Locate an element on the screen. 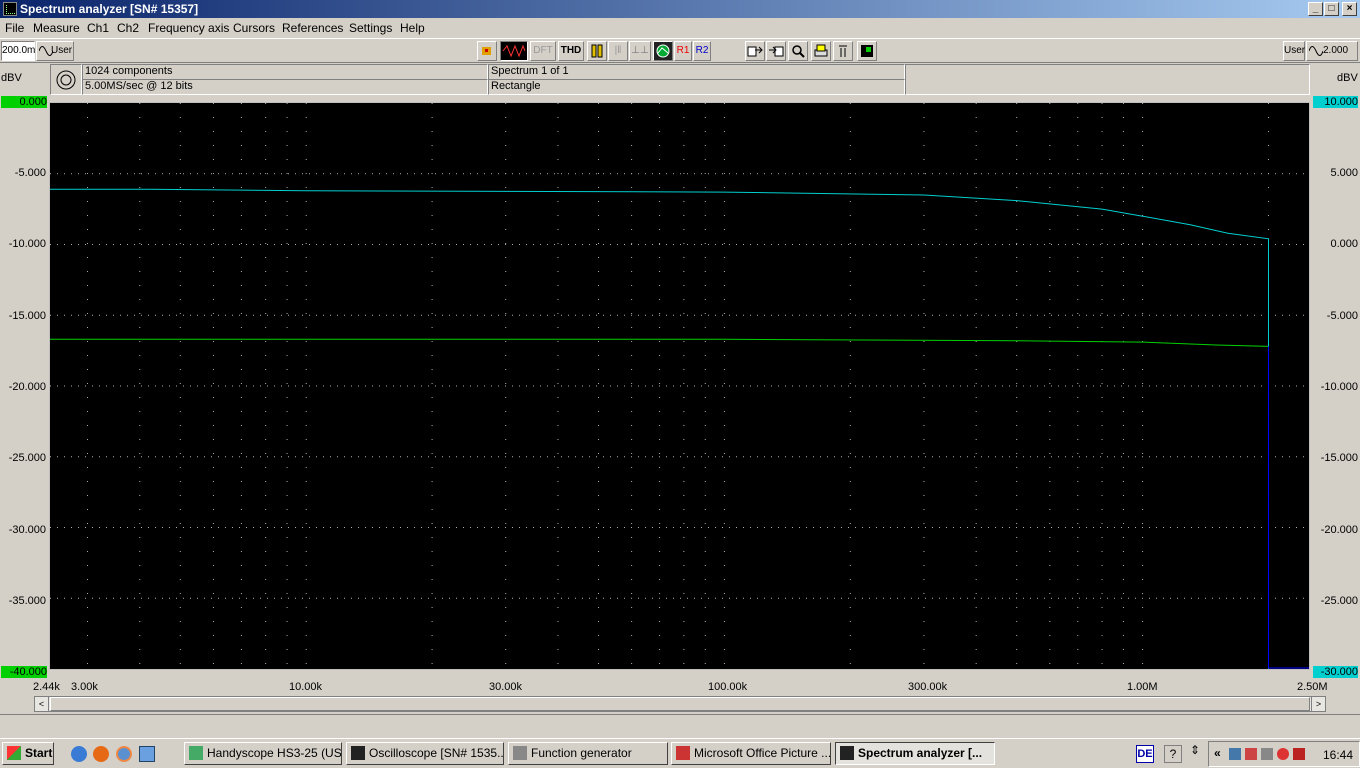 The width and height of the screenshot is (1360, 768). zoom-button is located at coordinates (798, 51).